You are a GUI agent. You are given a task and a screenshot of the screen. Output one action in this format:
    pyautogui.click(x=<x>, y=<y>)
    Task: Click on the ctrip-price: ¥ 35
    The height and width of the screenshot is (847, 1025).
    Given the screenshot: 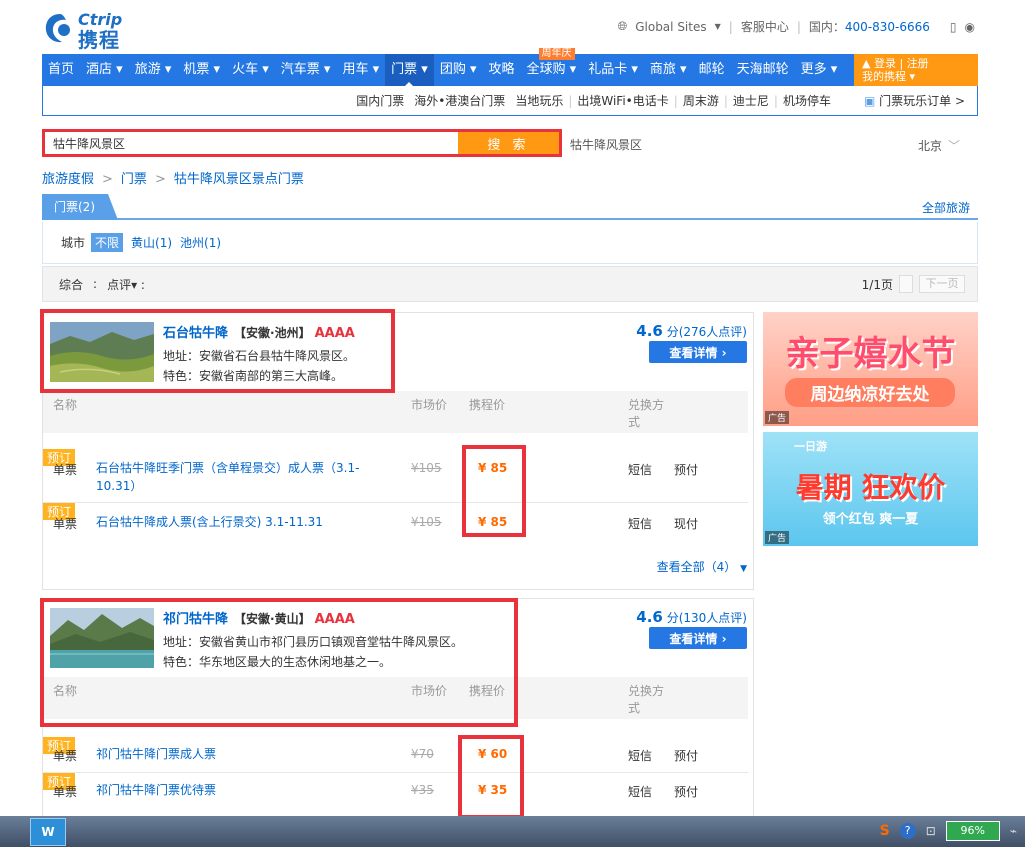 What is the action you would take?
    pyautogui.click(x=493, y=790)
    